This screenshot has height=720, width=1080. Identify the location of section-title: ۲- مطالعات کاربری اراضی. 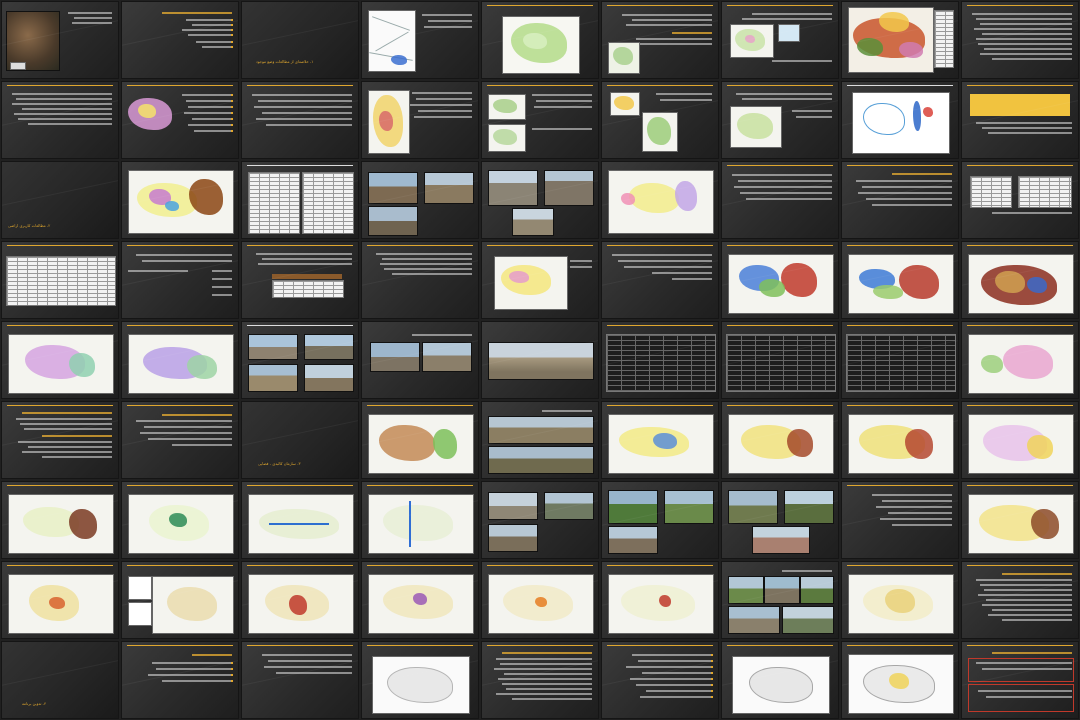
(29, 225).